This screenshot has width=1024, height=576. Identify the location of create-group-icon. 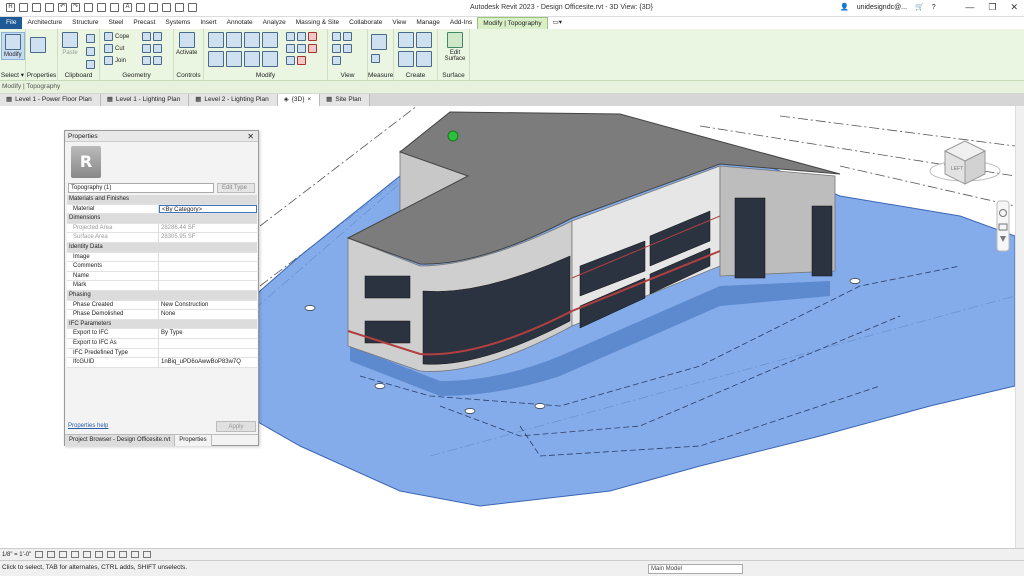
(406, 59).